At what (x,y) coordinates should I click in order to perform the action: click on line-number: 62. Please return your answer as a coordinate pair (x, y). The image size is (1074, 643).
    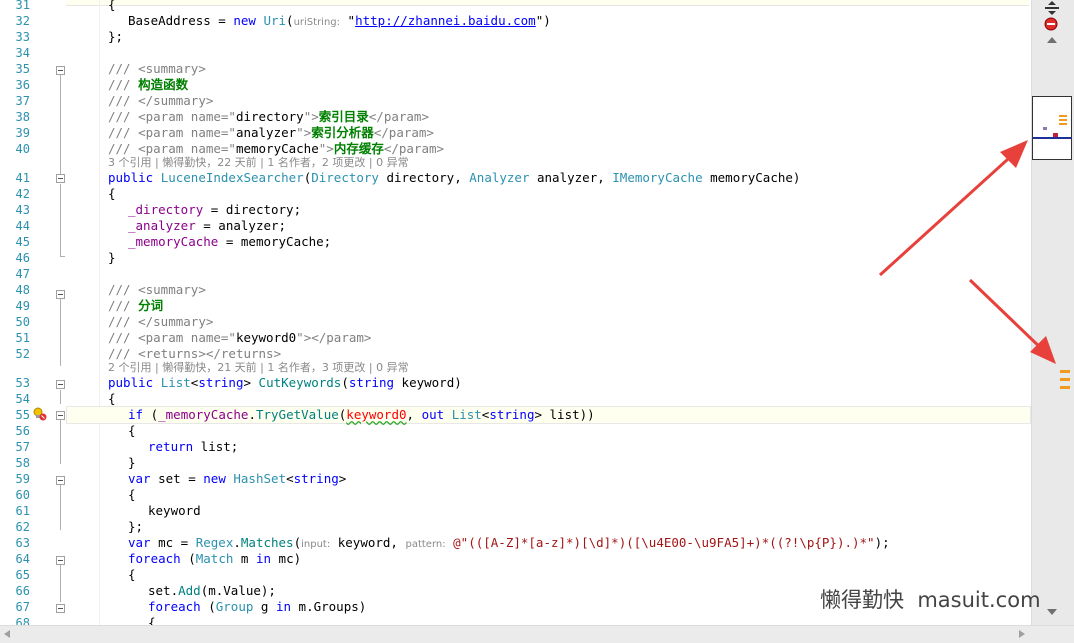
    Looking at the image, I should click on (22, 527).